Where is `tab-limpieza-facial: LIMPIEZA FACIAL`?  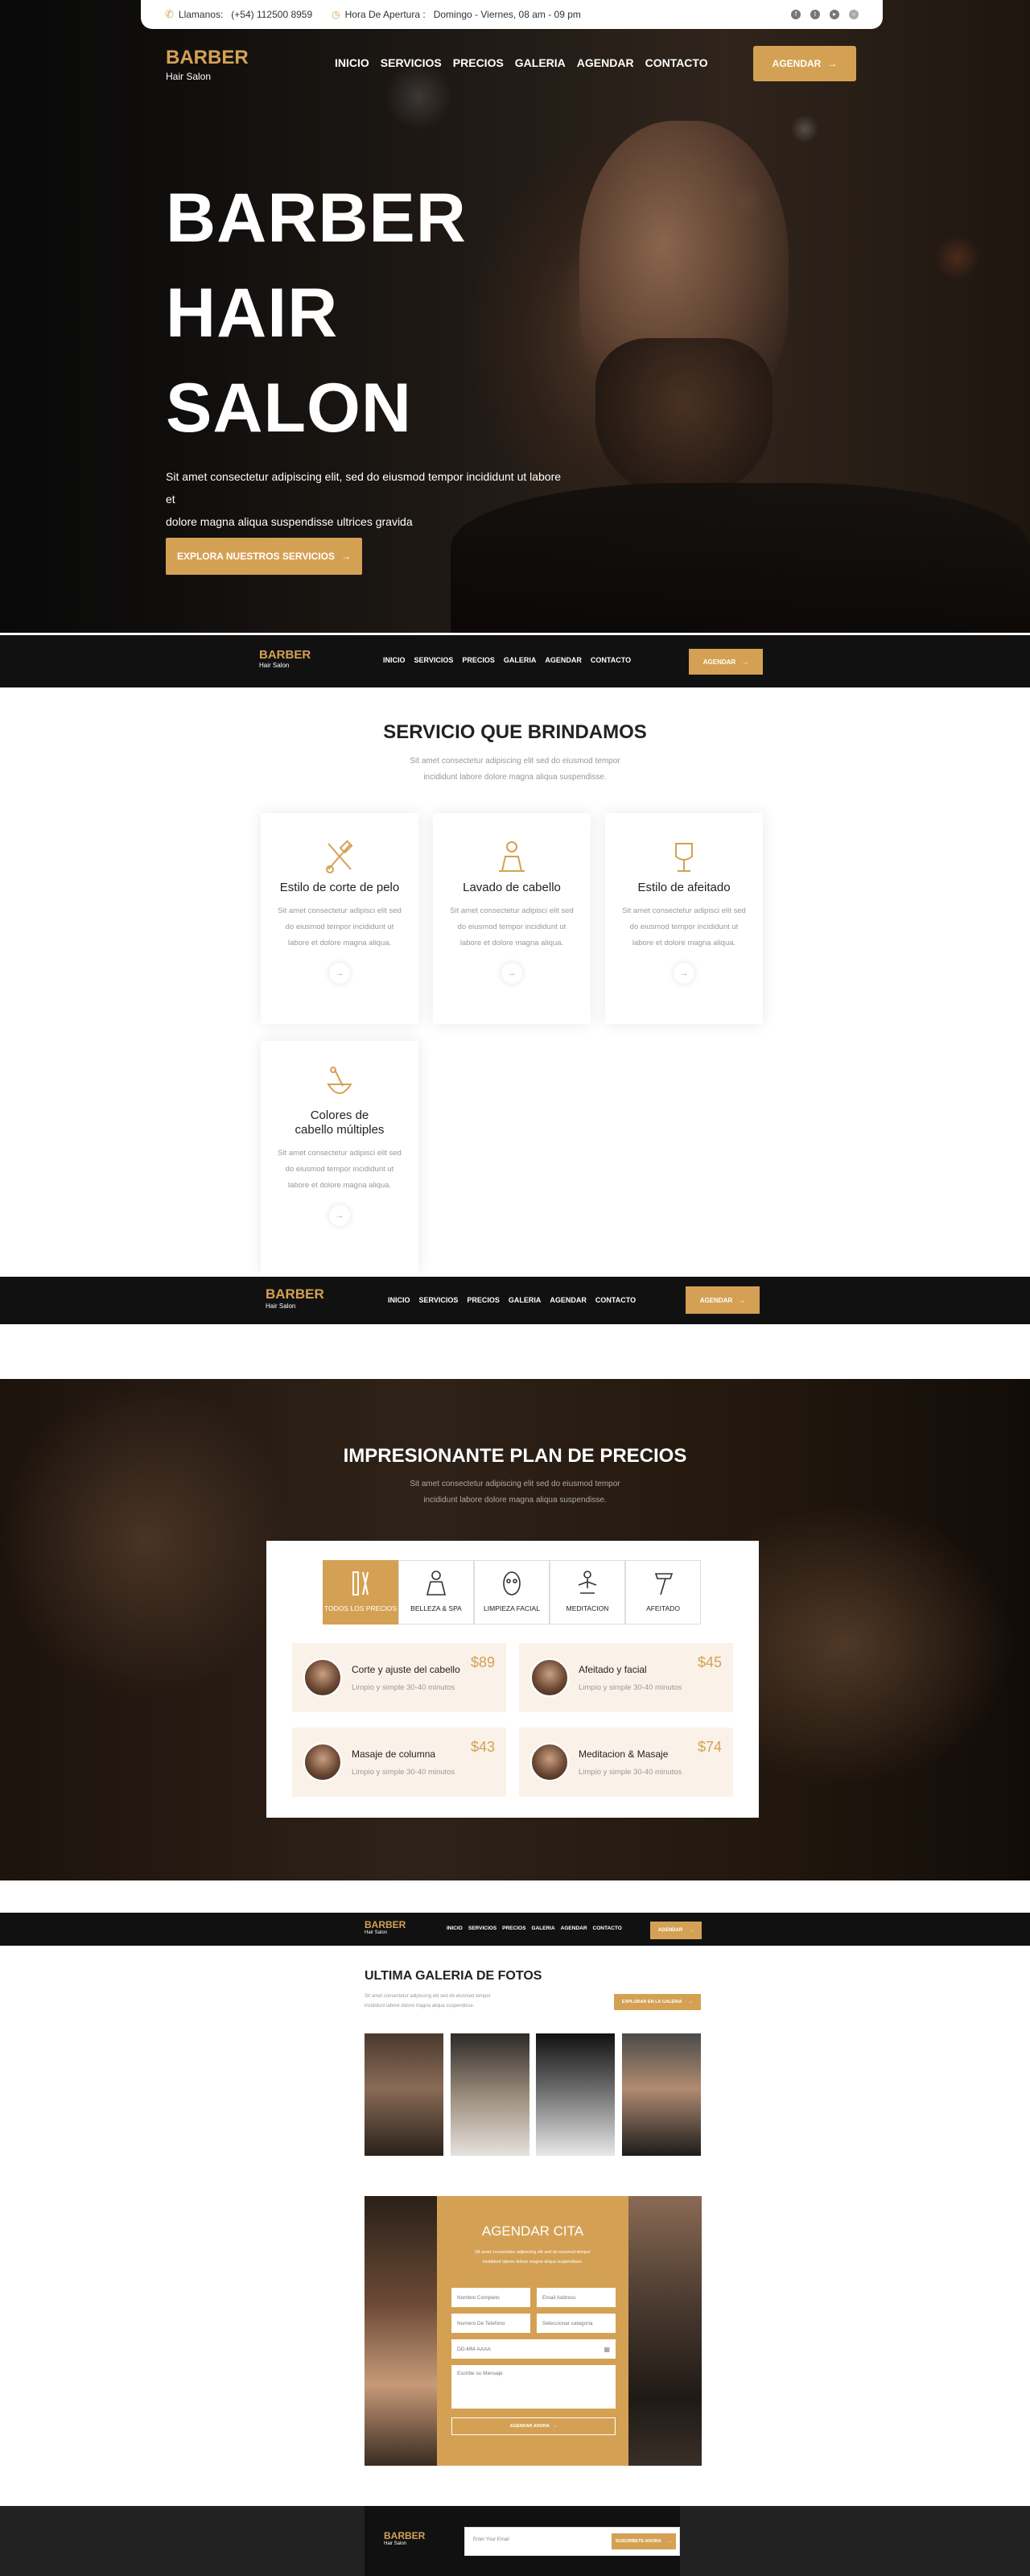 tab-limpieza-facial: LIMPIEZA FACIAL is located at coordinates (512, 1592).